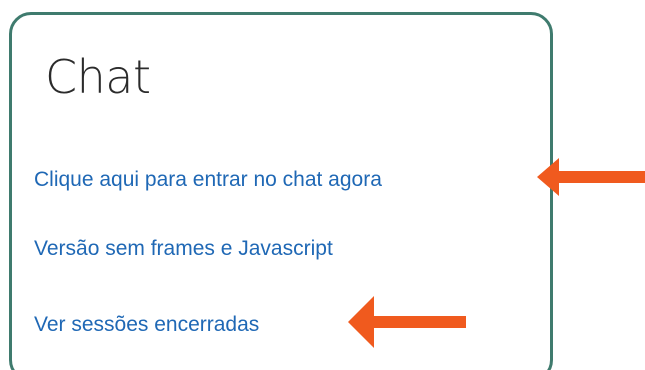 Image resolution: width=645 pixels, height=370 pixels. What do you see at coordinates (208, 180) in the screenshot?
I see `enter-chat-link: Clique aqui para entrar no chat agora` at bounding box center [208, 180].